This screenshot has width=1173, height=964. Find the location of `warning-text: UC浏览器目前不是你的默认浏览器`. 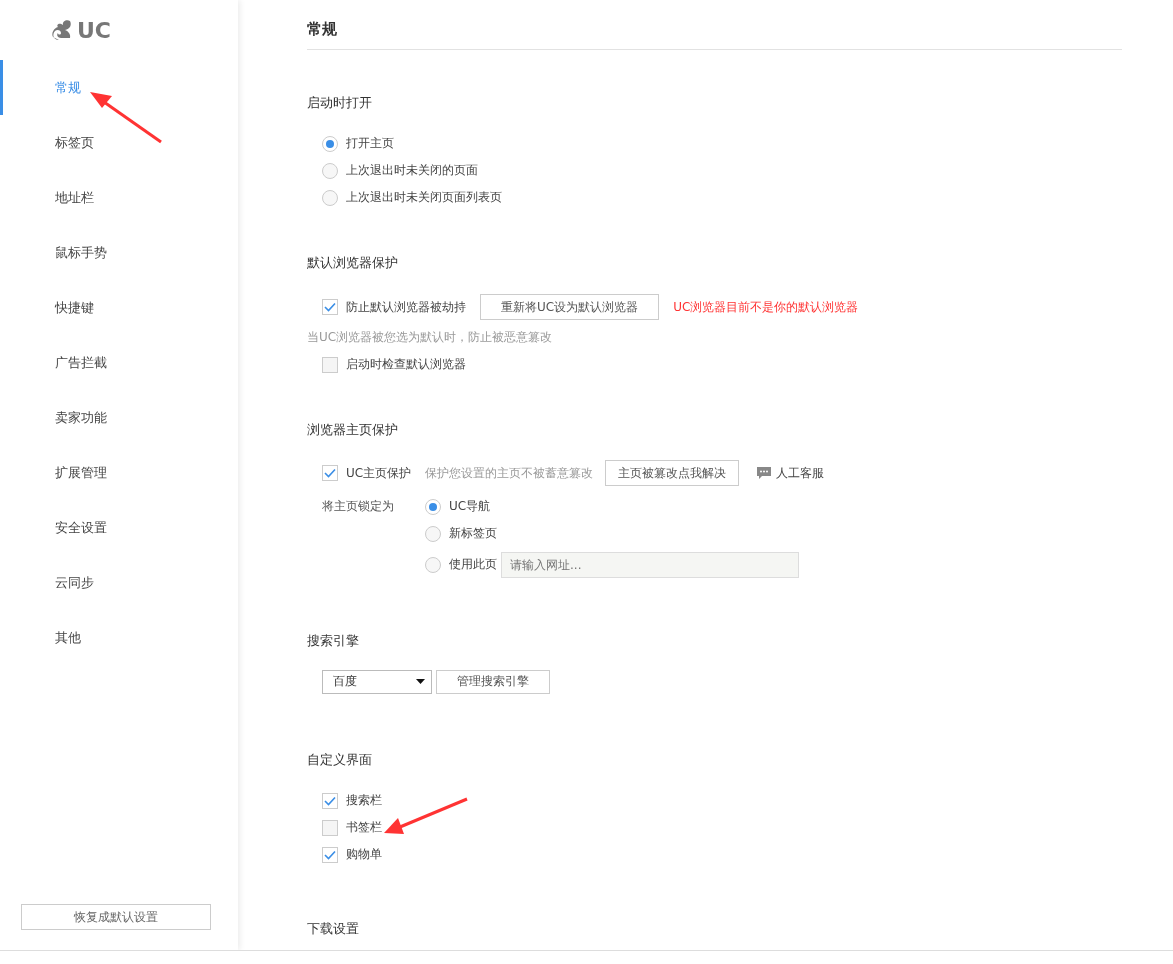

warning-text: UC浏览器目前不是你的默认浏览器 is located at coordinates (766, 307).